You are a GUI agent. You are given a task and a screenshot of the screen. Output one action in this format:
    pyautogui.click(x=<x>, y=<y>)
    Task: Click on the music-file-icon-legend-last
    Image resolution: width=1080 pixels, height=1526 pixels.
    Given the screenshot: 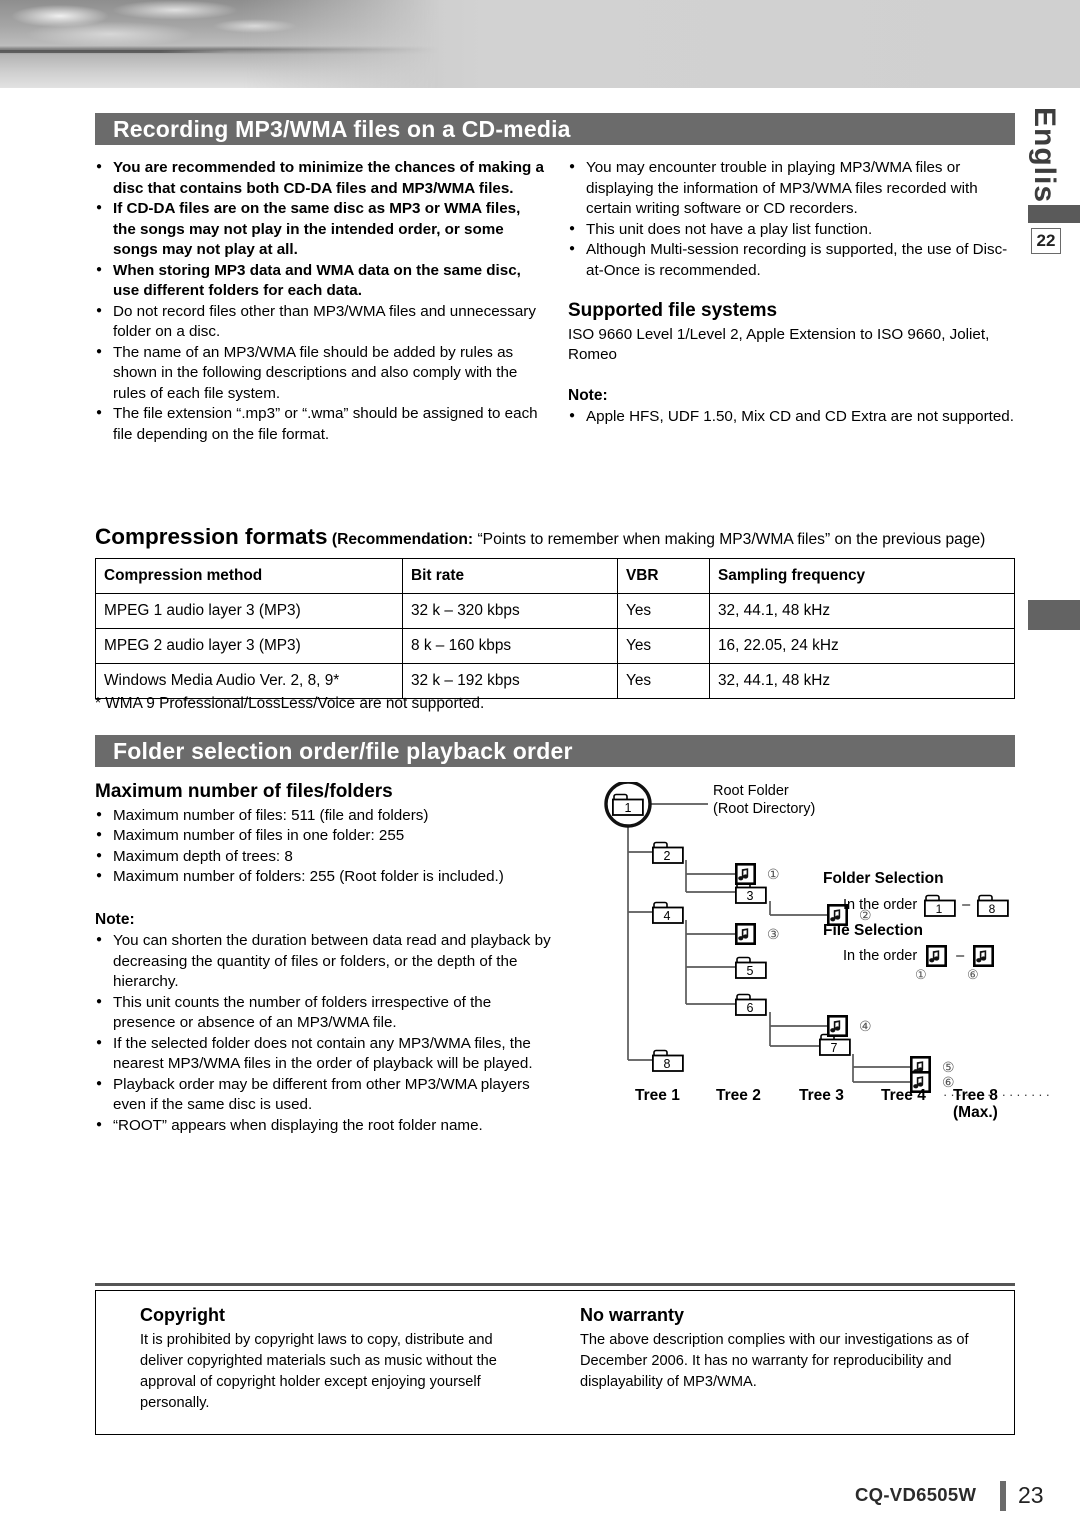 What is the action you would take?
    pyautogui.click(x=984, y=956)
    